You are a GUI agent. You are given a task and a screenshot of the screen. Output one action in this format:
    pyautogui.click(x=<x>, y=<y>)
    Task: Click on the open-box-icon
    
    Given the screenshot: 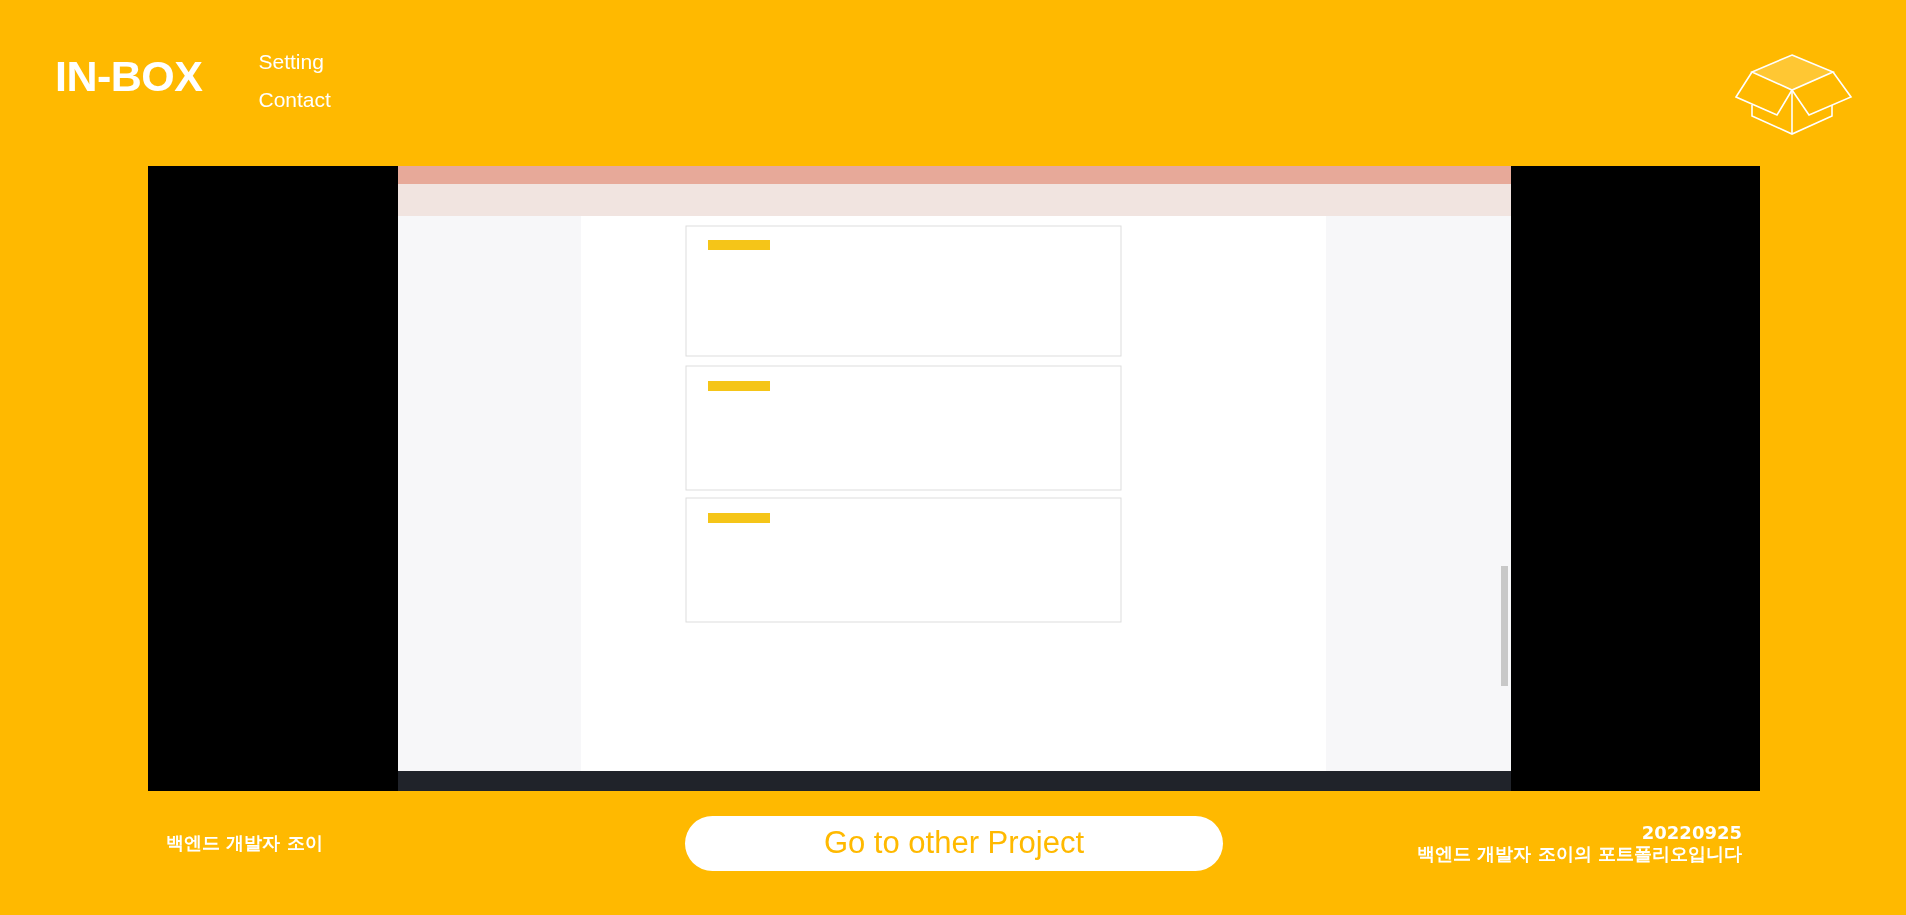 What is the action you would take?
    pyautogui.click(x=1794, y=95)
    